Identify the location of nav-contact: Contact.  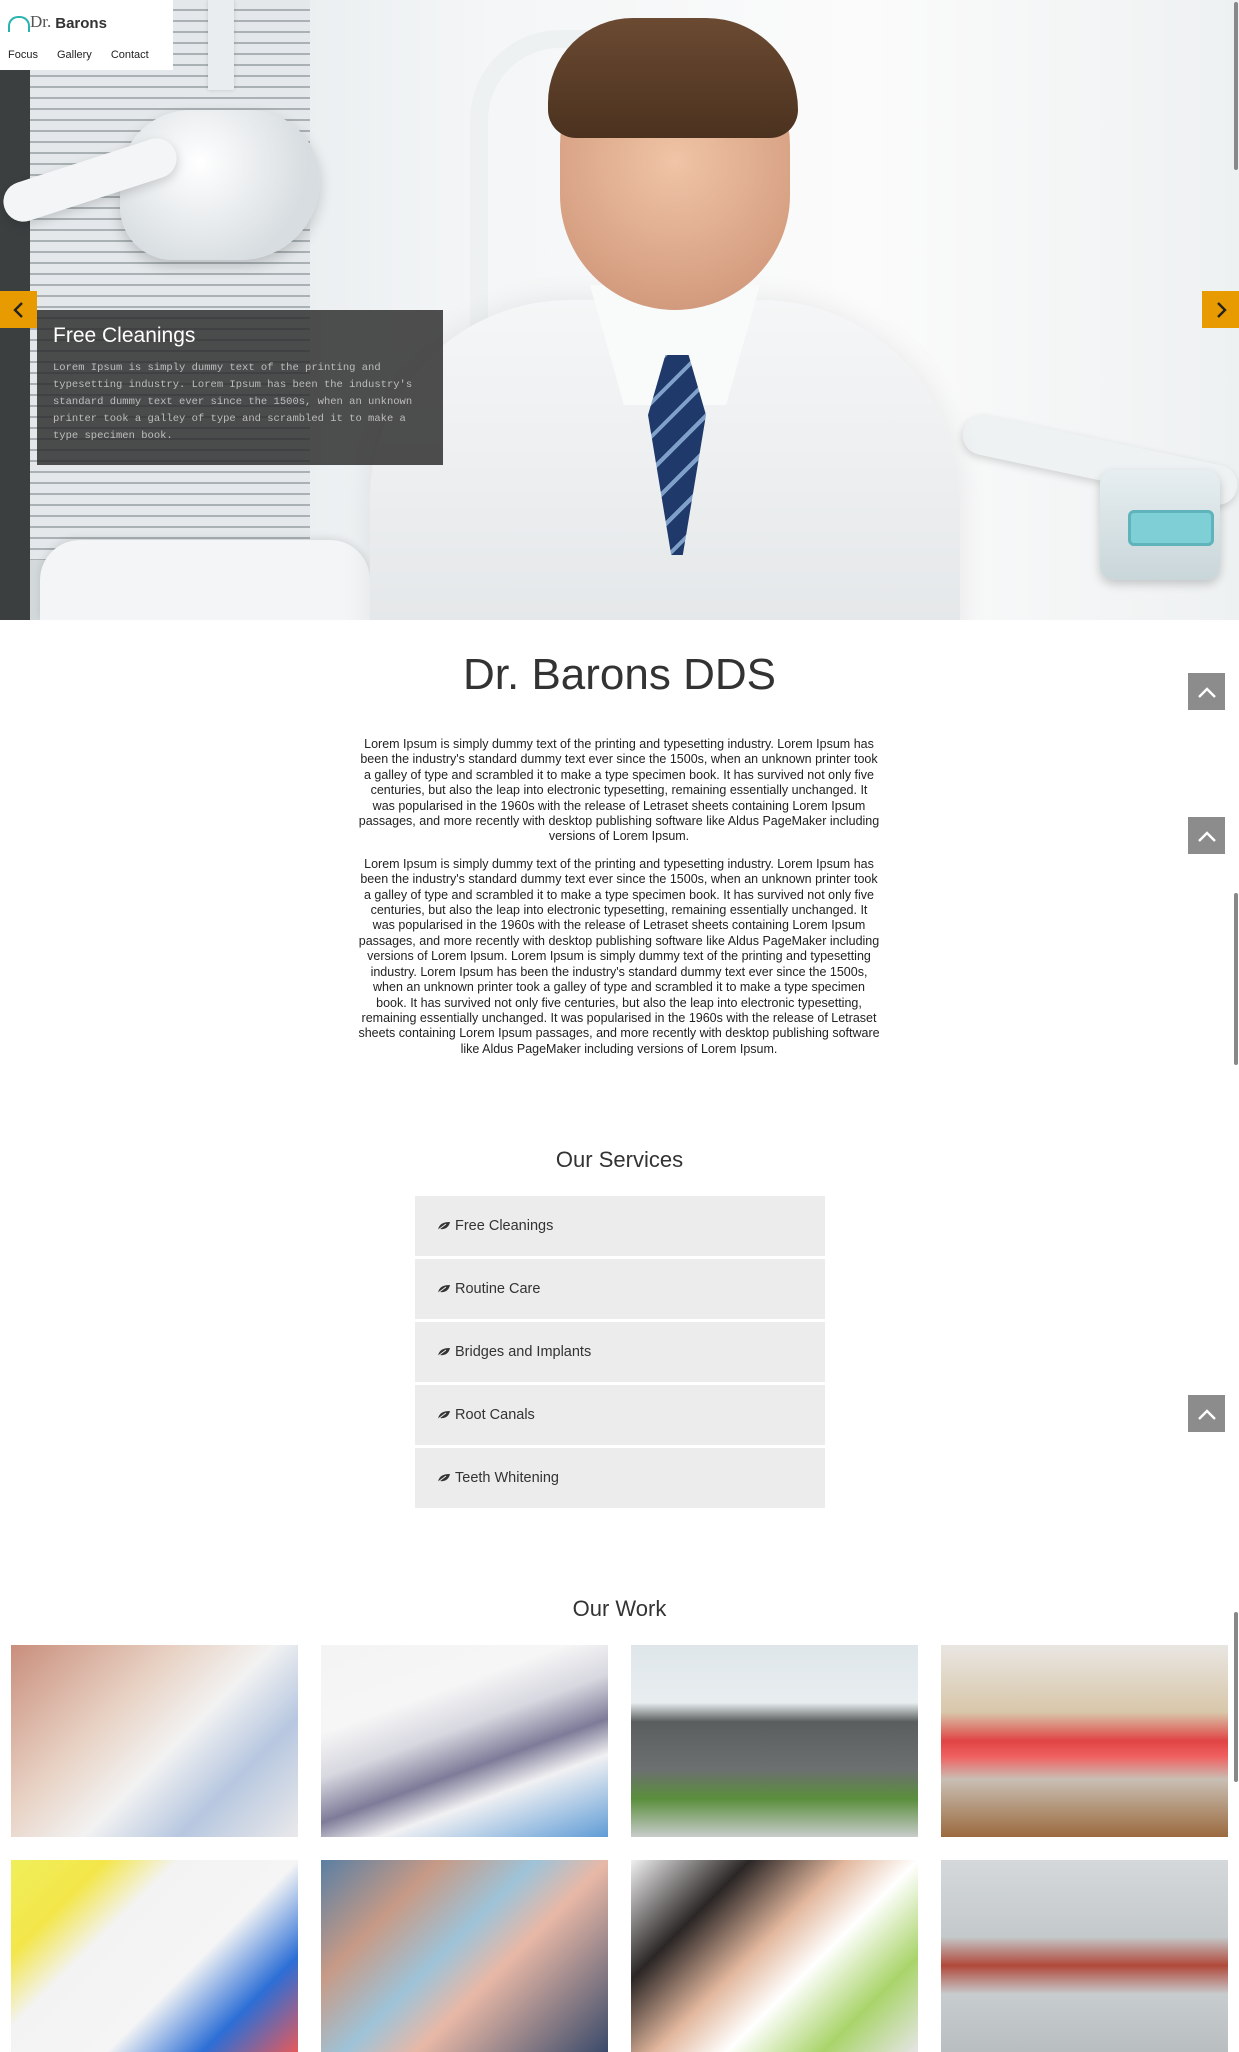
(130, 55).